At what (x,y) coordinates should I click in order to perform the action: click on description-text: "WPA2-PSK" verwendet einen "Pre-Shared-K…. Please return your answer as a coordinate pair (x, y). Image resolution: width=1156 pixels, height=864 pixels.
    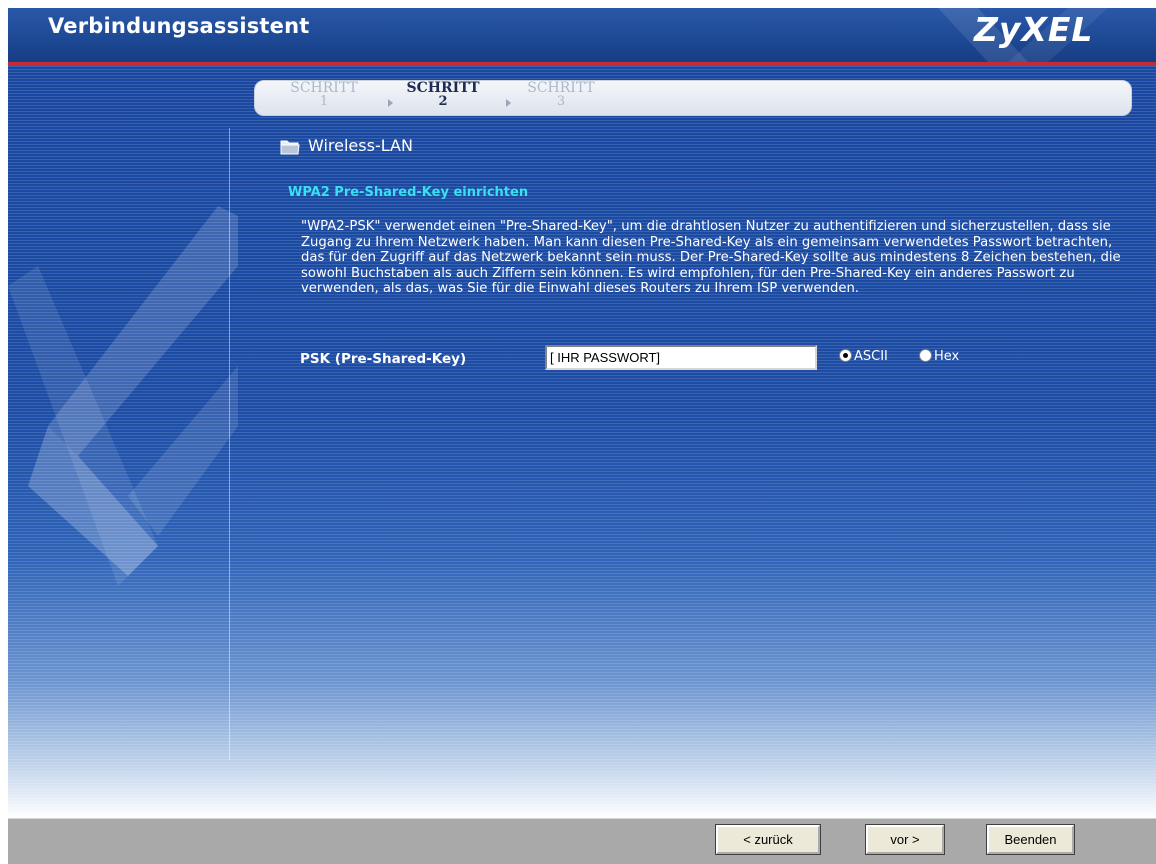
    Looking at the image, I should click on (711, 257).